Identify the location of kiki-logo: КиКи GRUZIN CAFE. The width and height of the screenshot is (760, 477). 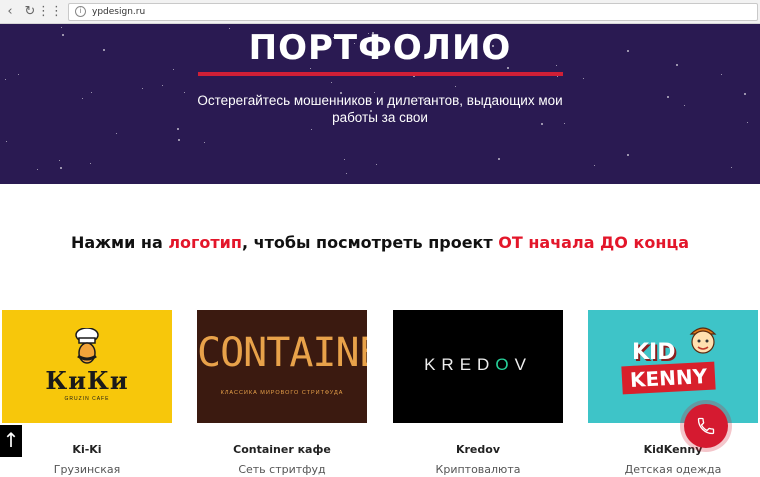
(87, 366).